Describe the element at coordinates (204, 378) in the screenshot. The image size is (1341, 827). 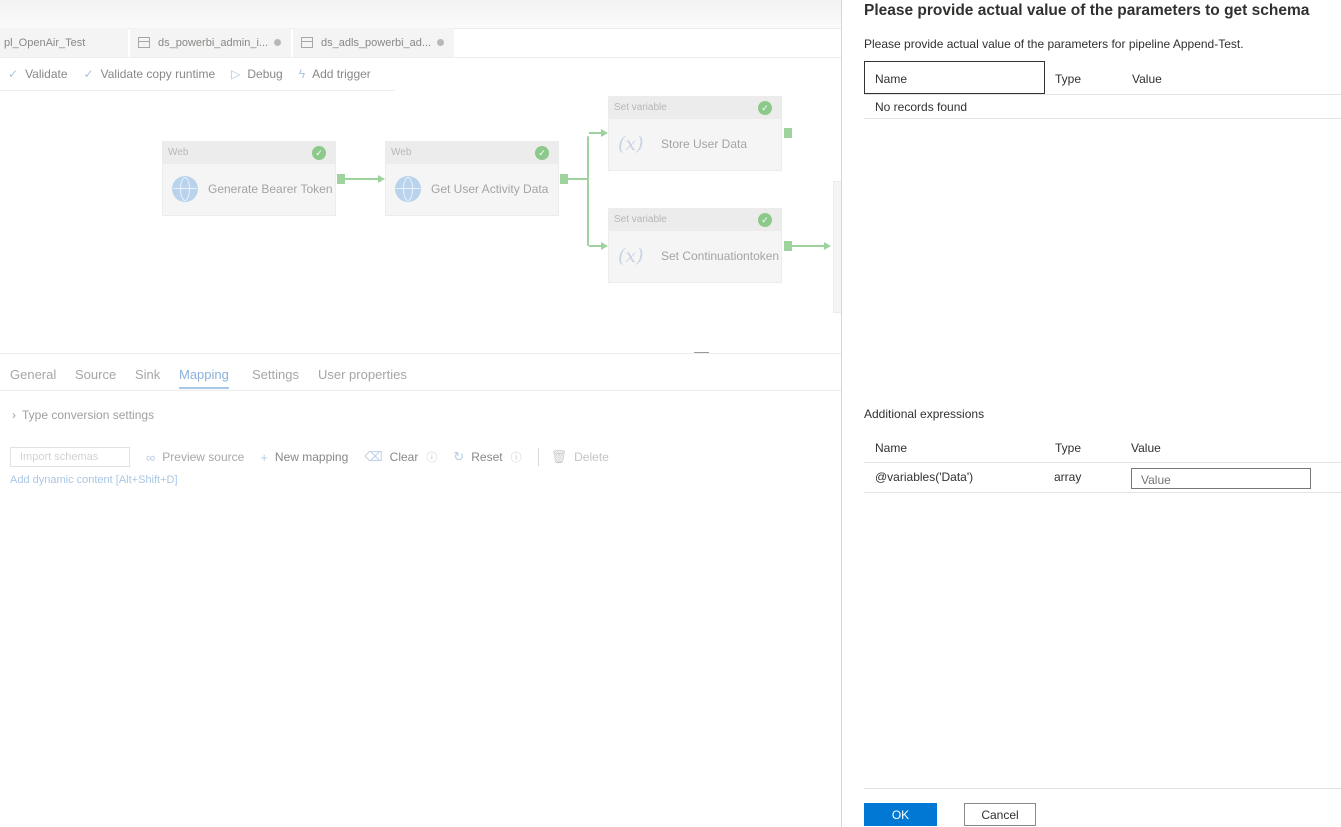
I see `tab-mapping: Mapping` at that location.